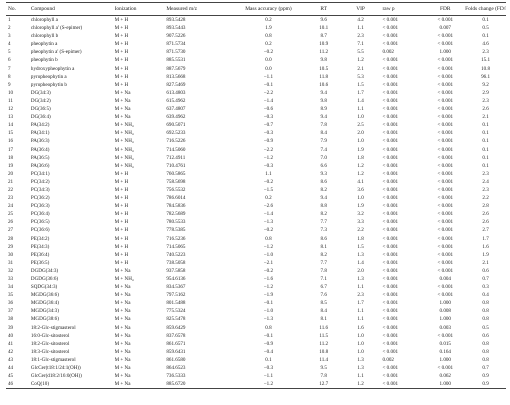  Describe the element at coordinates (268, 44) in the screenshot. I see `cell-mass-accuracy: 0.2` at that location.